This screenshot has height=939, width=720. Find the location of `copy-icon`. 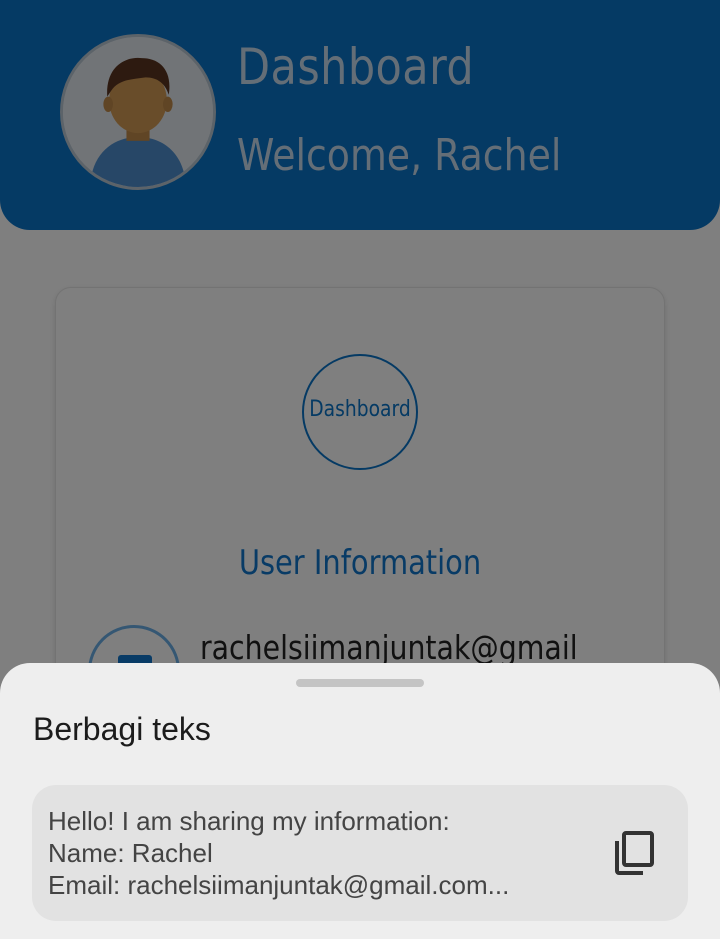

copy-icon is located at coordinates (634, 853).